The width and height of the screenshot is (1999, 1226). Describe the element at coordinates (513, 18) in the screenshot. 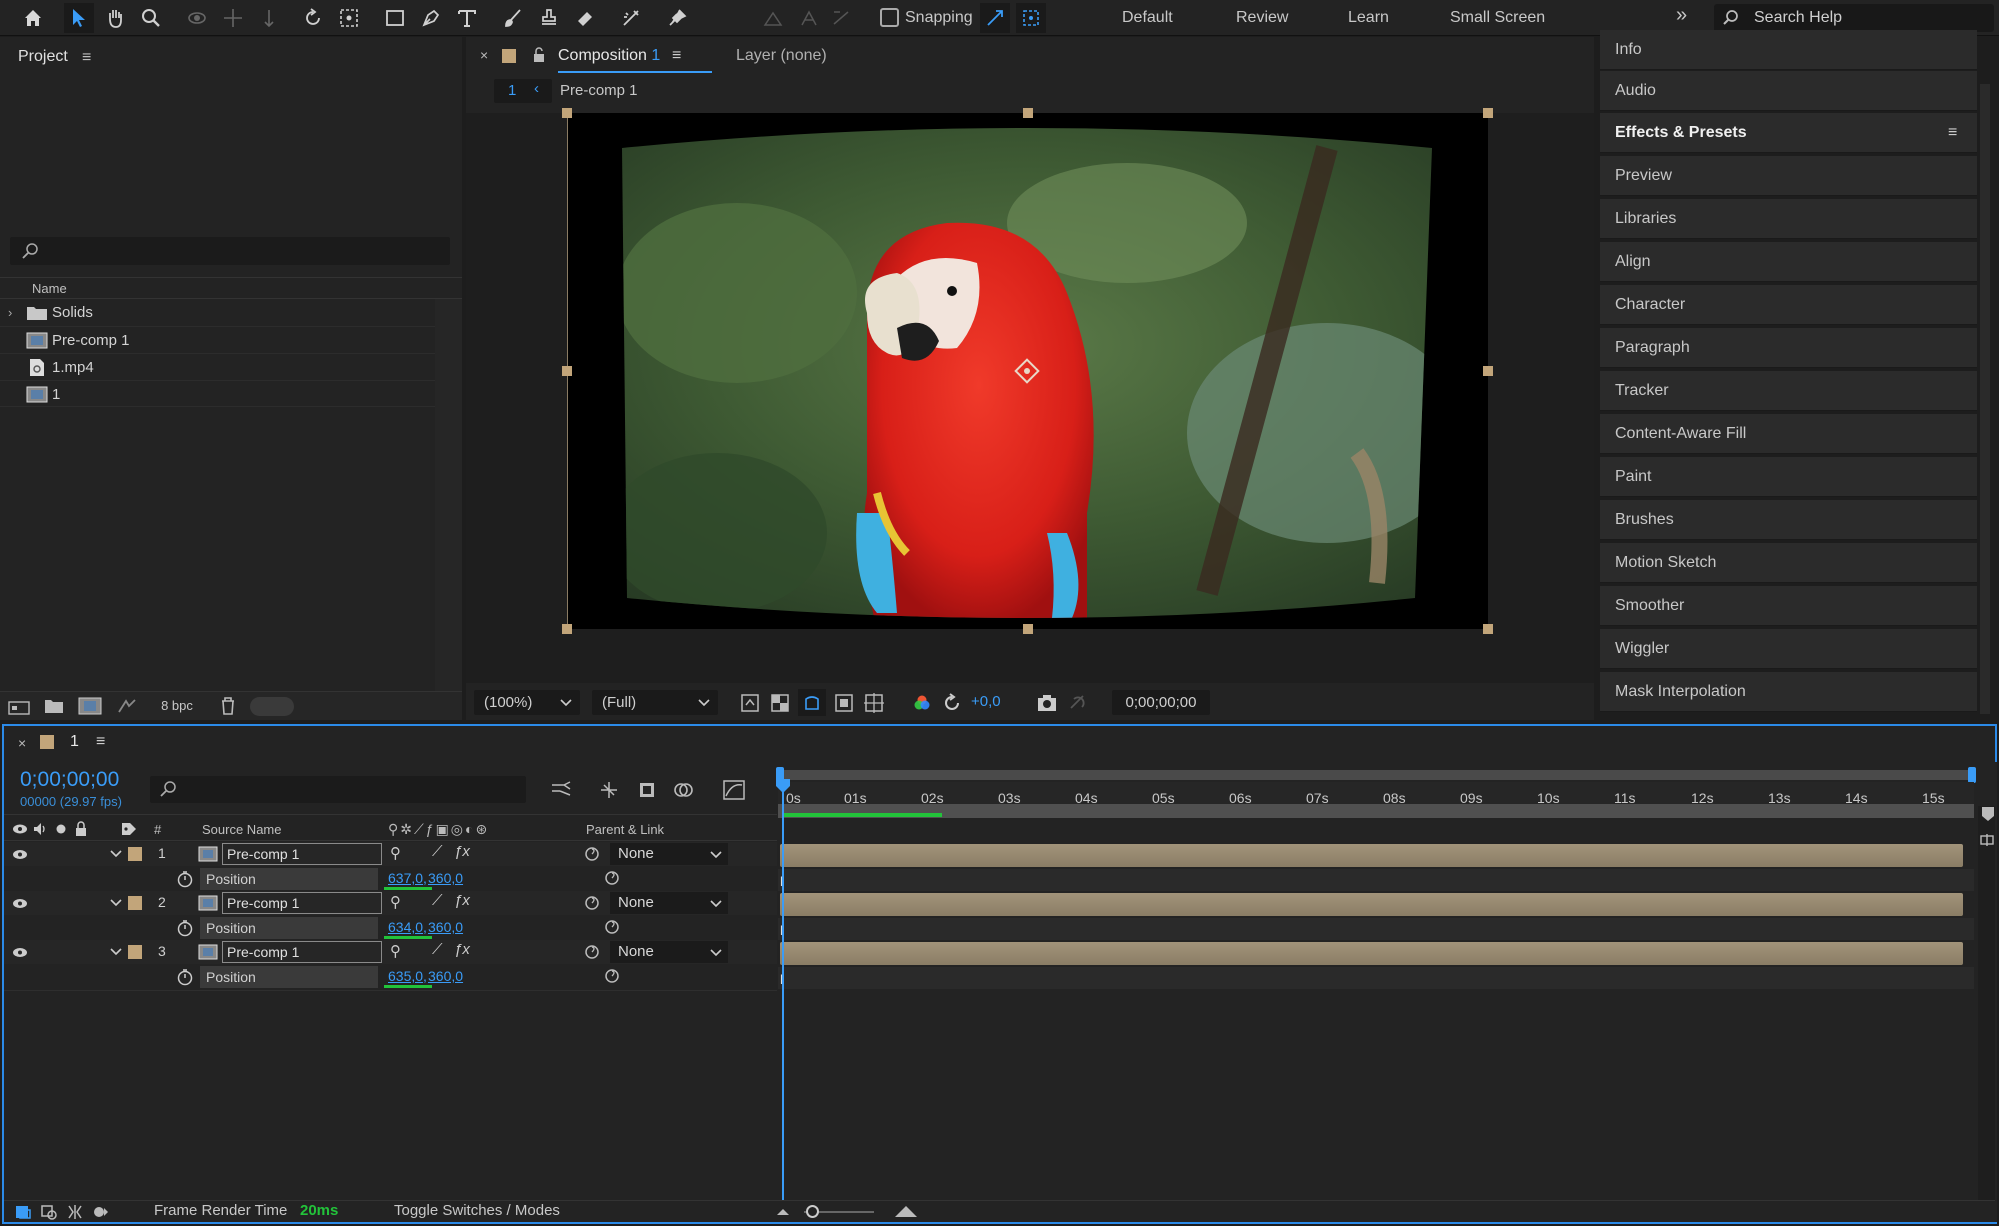

I see `brush-tool-icon` at that location.